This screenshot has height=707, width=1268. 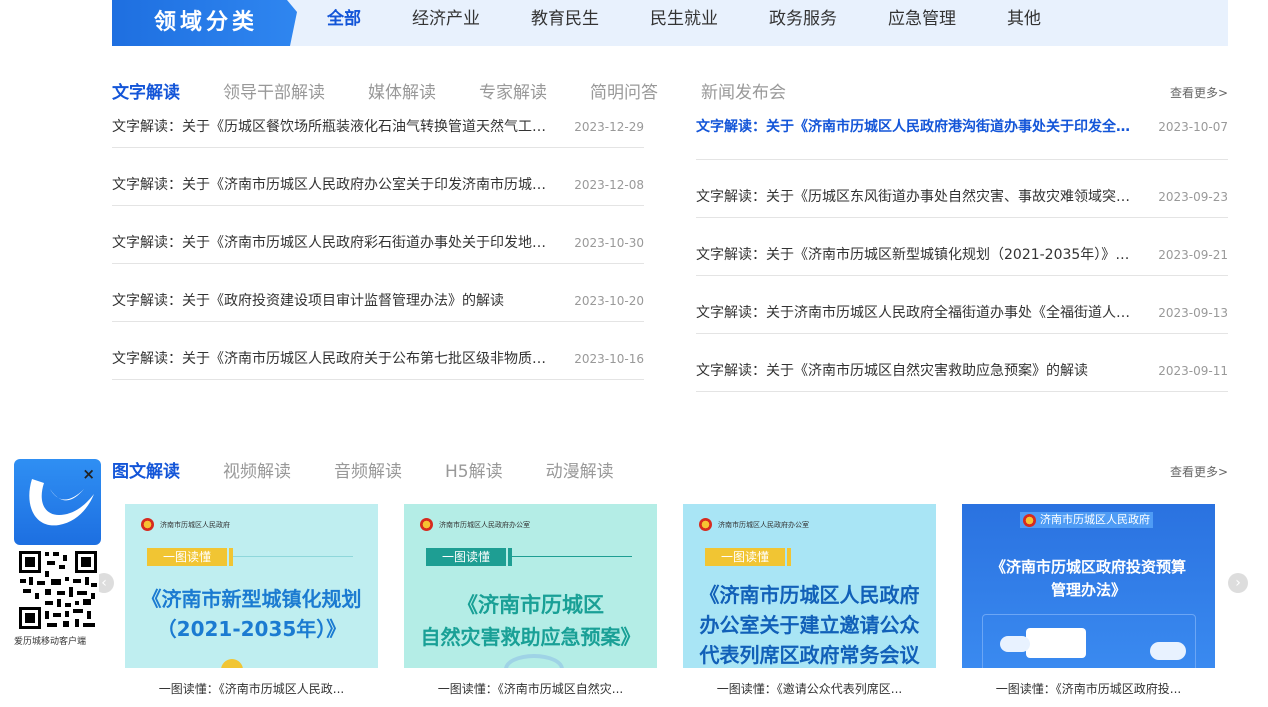 I want to click on tab-leader-interpretation: 领导干部解读, so click(x=274, y=90).